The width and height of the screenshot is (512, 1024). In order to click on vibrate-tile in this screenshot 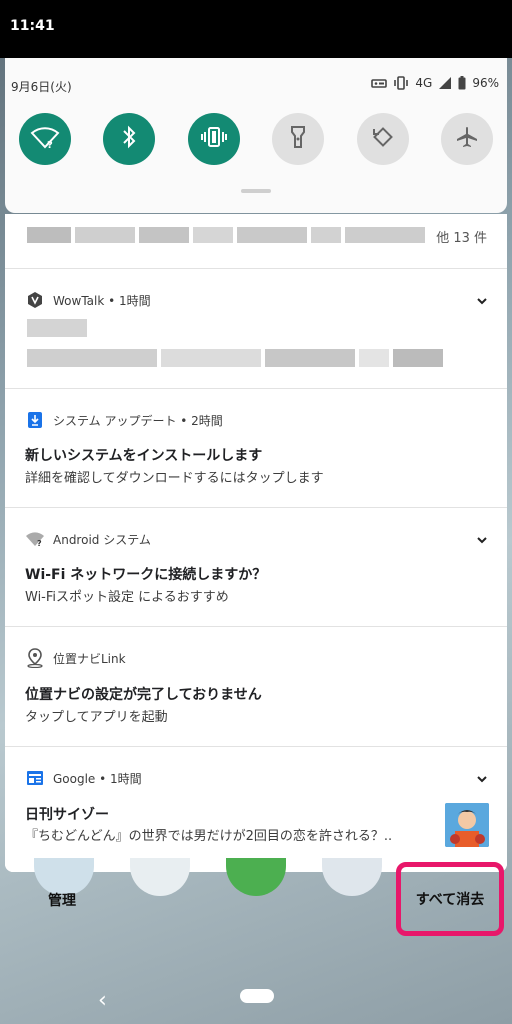, I will do `click(214, 139)`.